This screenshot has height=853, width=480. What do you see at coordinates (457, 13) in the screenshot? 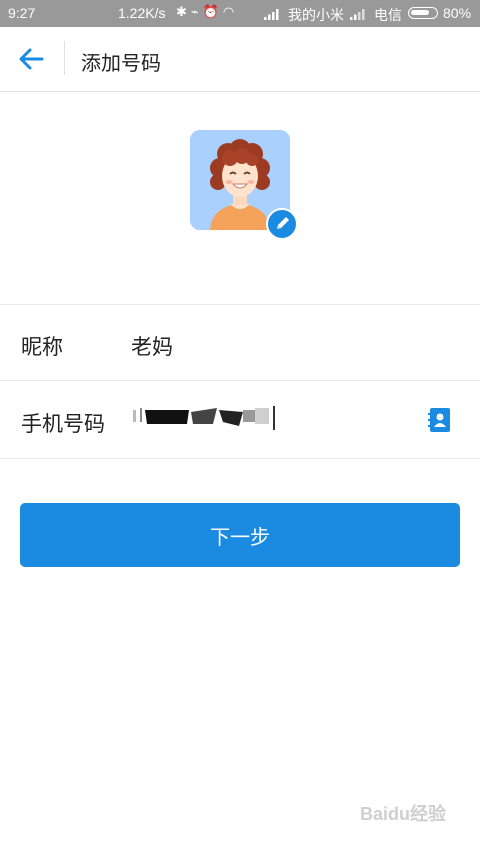
I see `battery-percent: 80%` at bounding box center [457, 13].